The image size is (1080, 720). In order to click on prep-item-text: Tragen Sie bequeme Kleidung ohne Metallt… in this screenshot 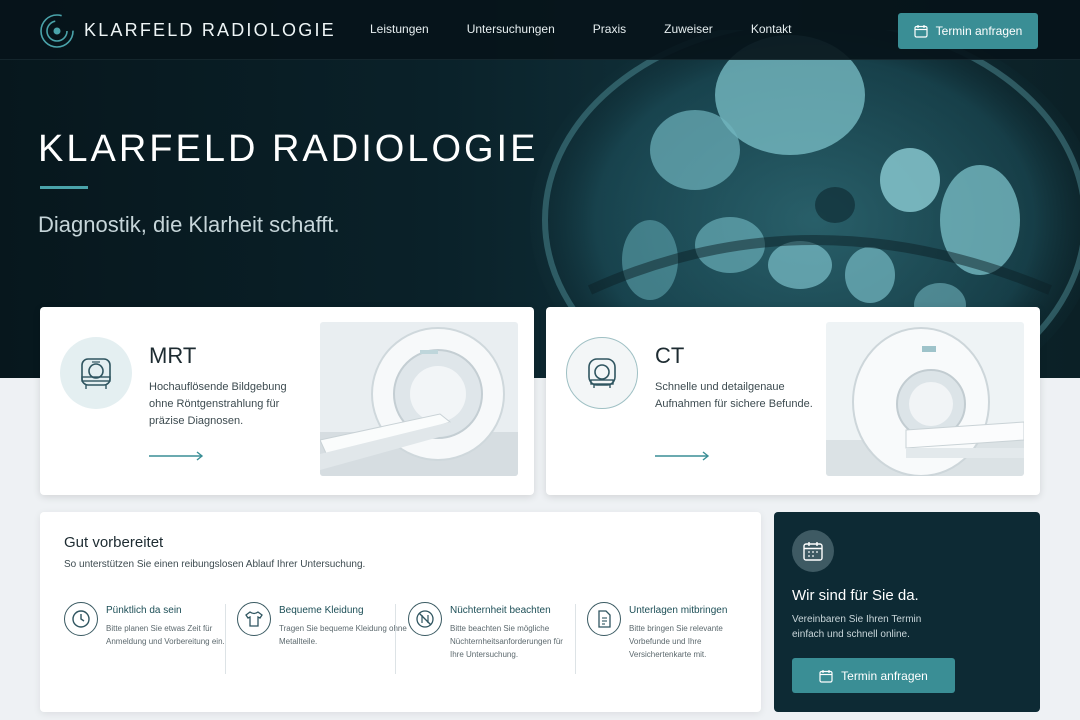, I will do `click(343, 635)`.